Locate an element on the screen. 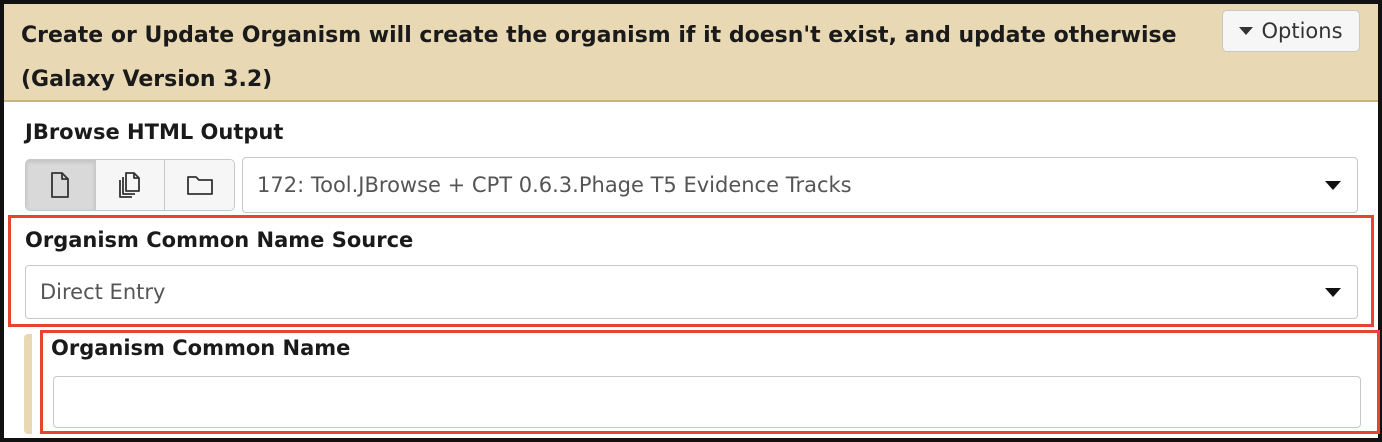 This screenshot has width=1382, height=442. common-name-source-value: Direct Entry is located at coordinates (103, 292).